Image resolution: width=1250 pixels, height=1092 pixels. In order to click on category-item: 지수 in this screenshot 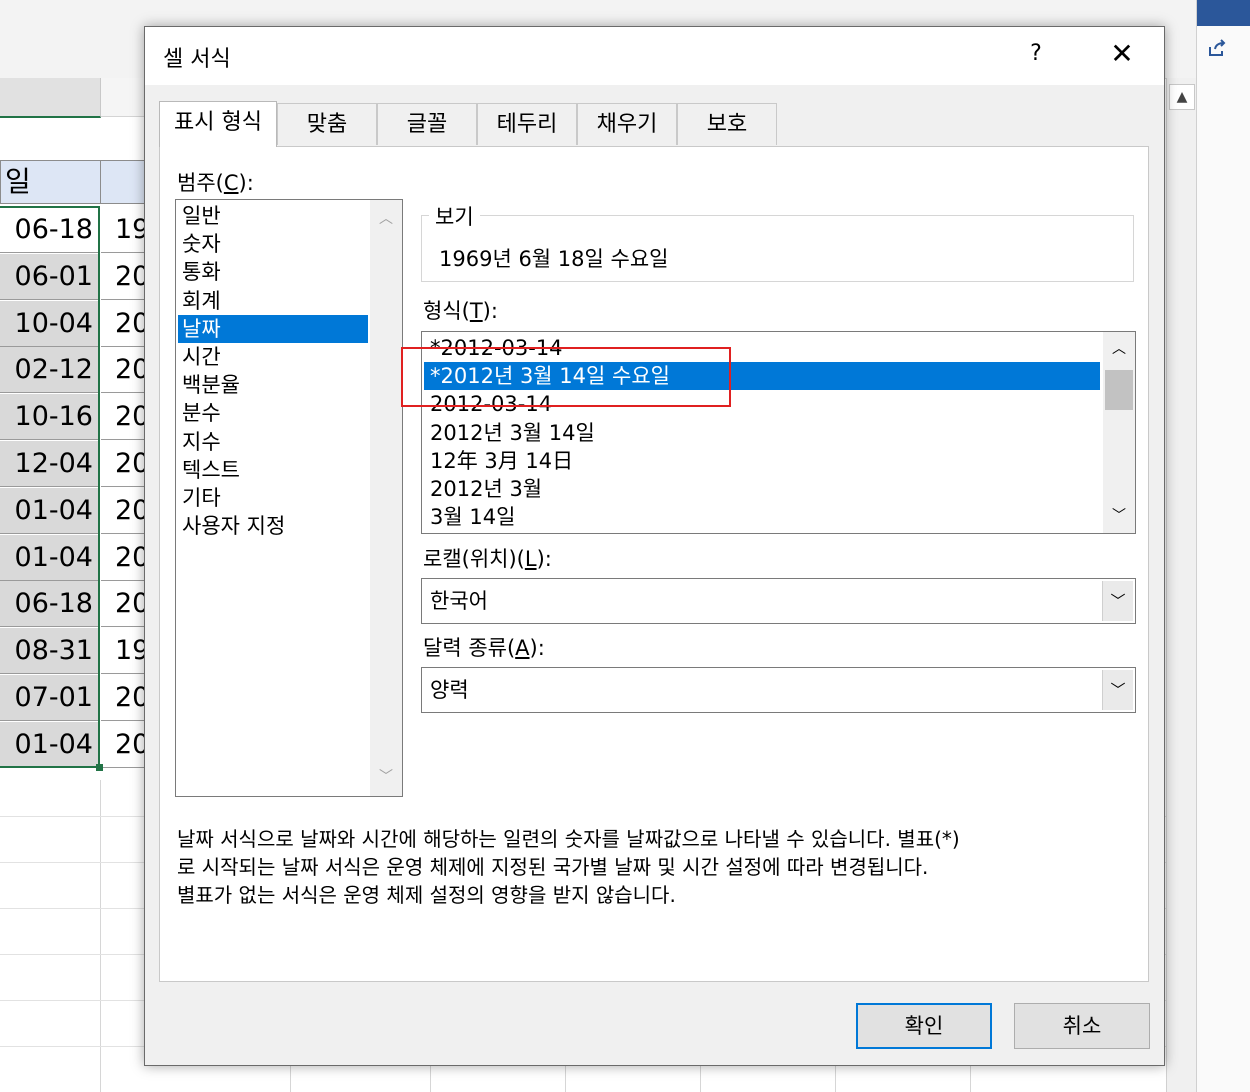, I will do `click(273, 442)`.